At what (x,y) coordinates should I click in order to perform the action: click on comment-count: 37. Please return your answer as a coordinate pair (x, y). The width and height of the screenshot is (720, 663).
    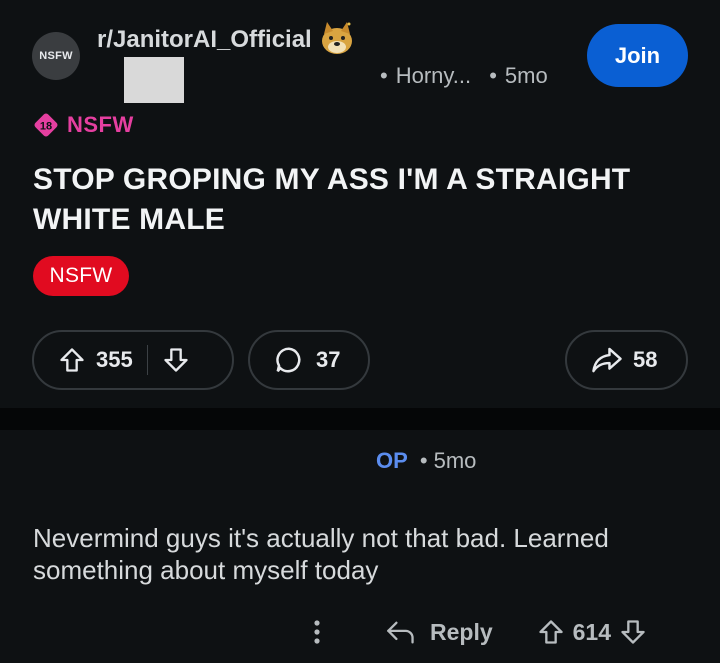
    Looking at the image, I should click on (328, 359).